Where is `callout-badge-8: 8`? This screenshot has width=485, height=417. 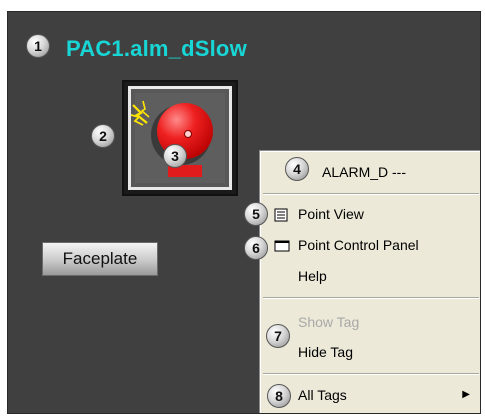 callout-badge-8: 8 is located at coordinates (279, 396).